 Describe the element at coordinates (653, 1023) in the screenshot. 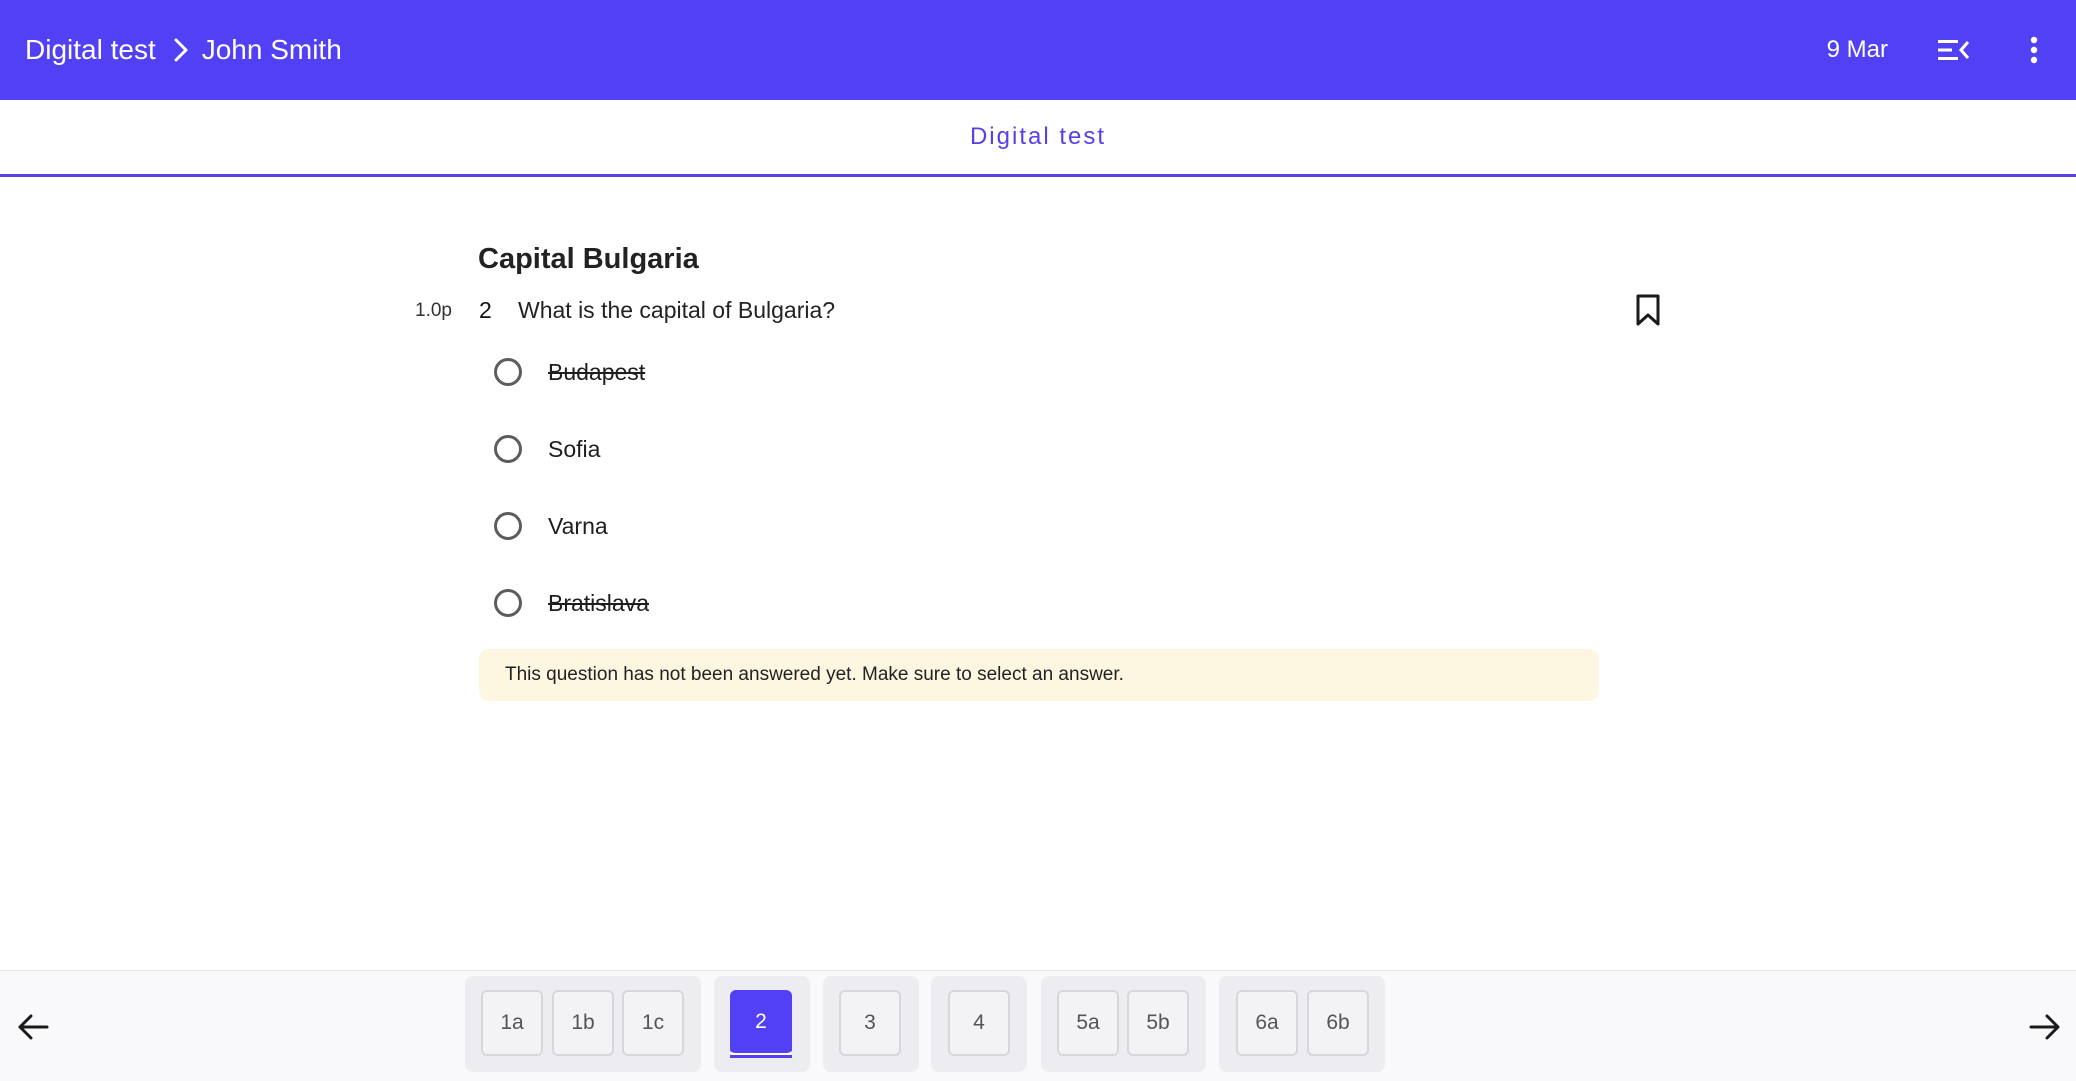

I see `question-button-1c: 1c` at that location.